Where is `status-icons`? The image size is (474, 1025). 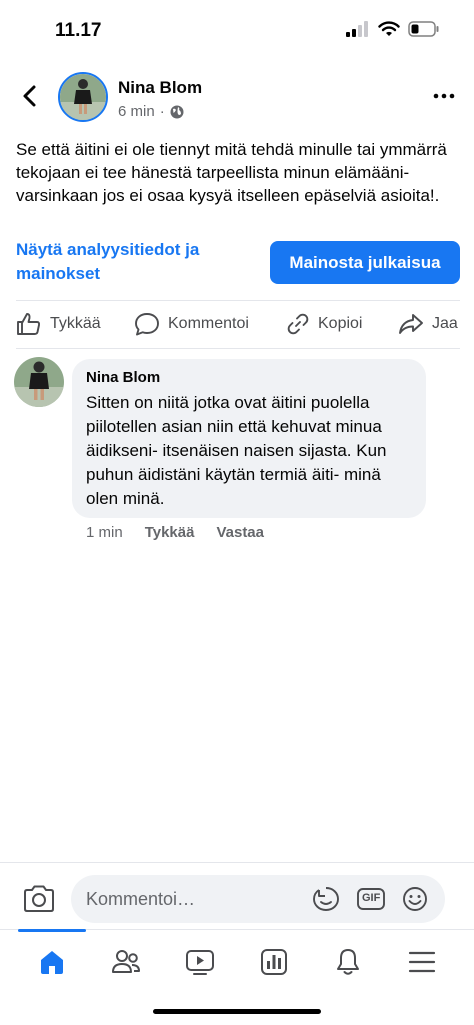
status-icons is located at coordinates (393, 29).